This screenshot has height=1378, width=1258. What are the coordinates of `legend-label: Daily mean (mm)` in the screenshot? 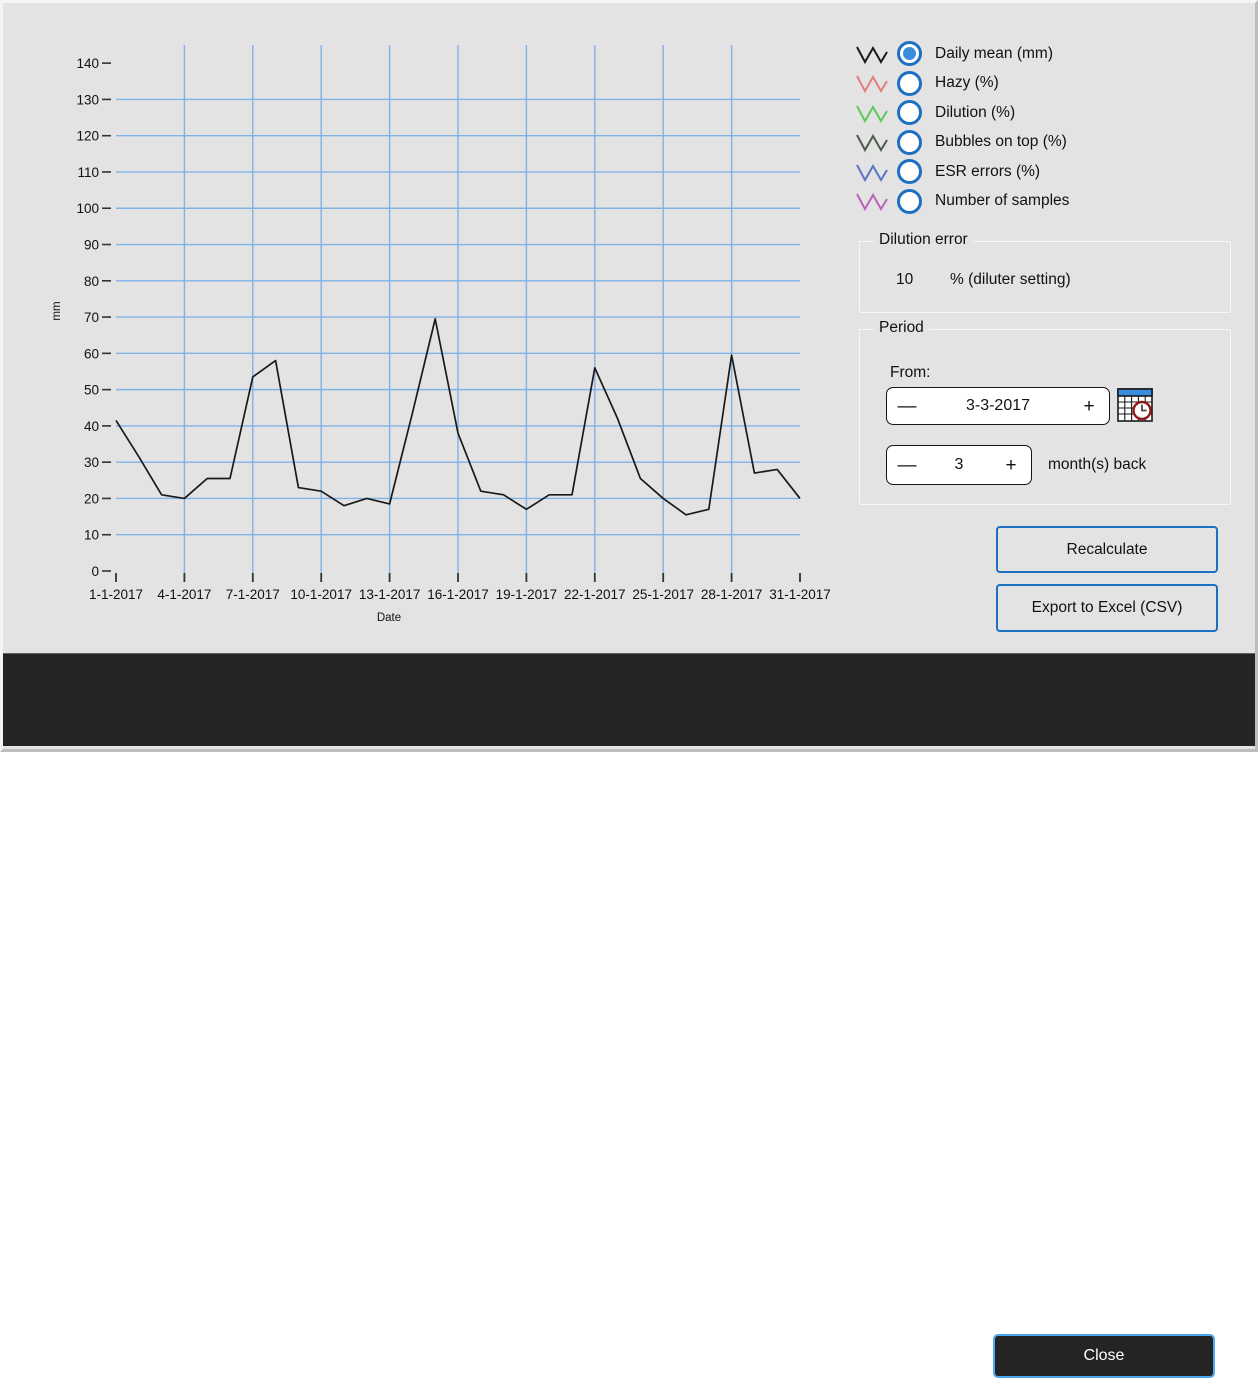 It's located at (994, 53).